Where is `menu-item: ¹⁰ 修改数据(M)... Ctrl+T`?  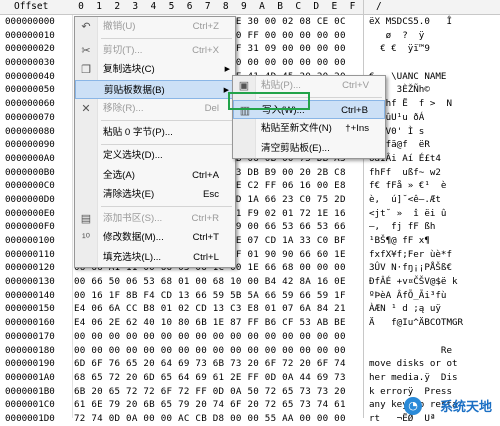
menu-item: ¹⁰ 修改数据(M)... Ctrl+T is located at coordinates (155, 238).